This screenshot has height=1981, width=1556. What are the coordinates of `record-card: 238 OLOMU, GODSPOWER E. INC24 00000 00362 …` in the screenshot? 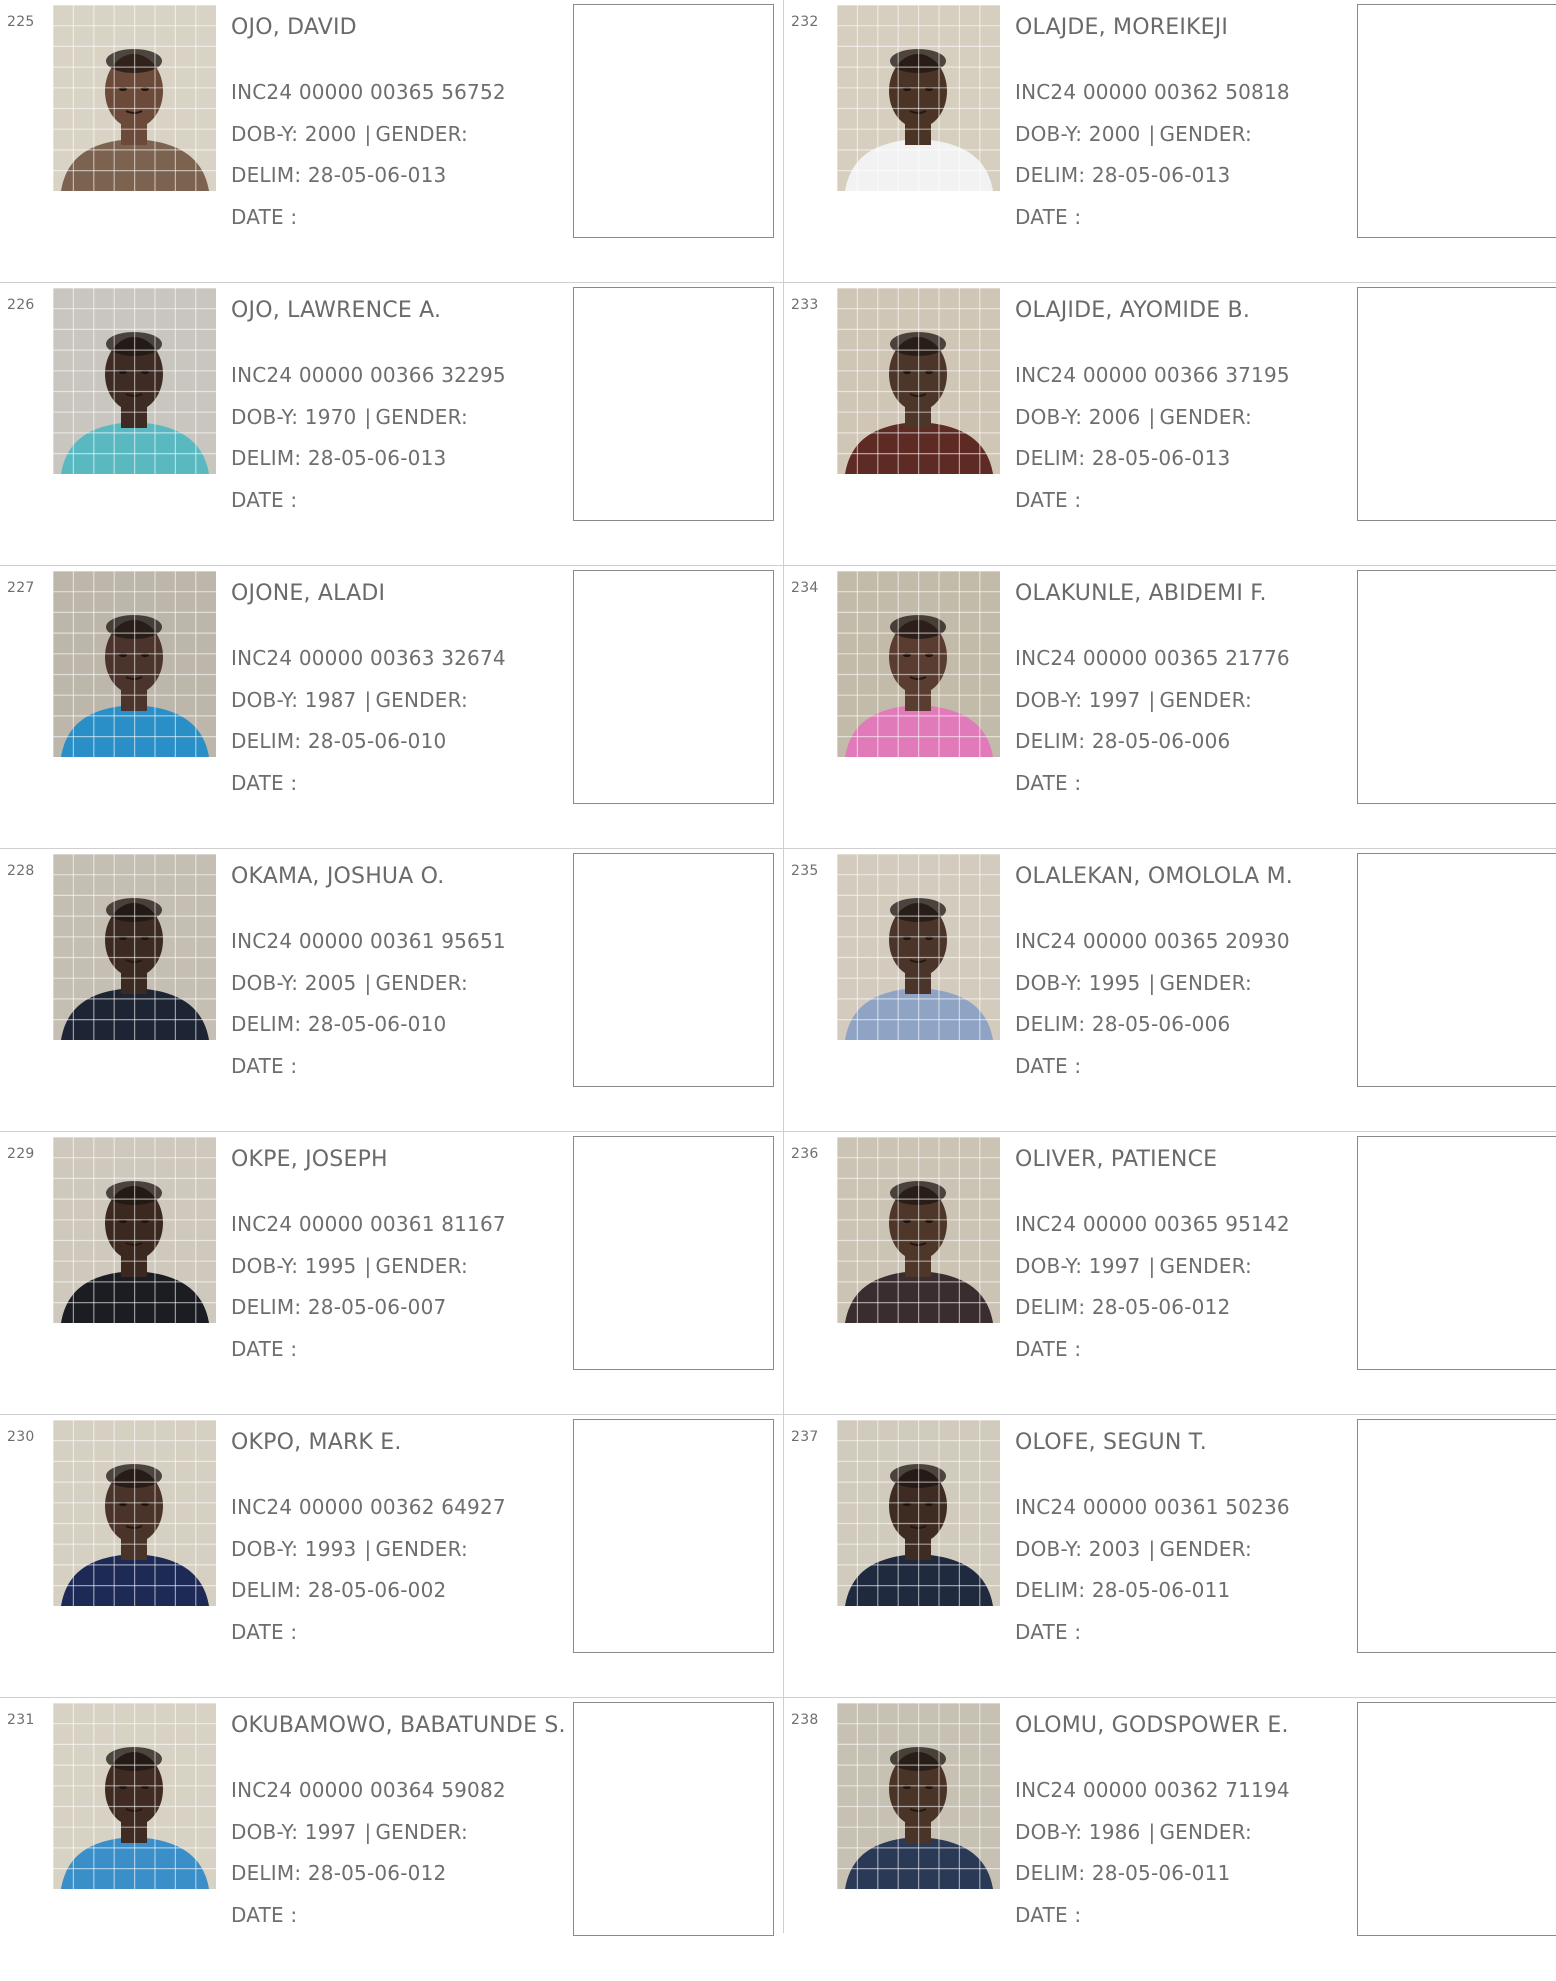 It's located at (1170, 1839).